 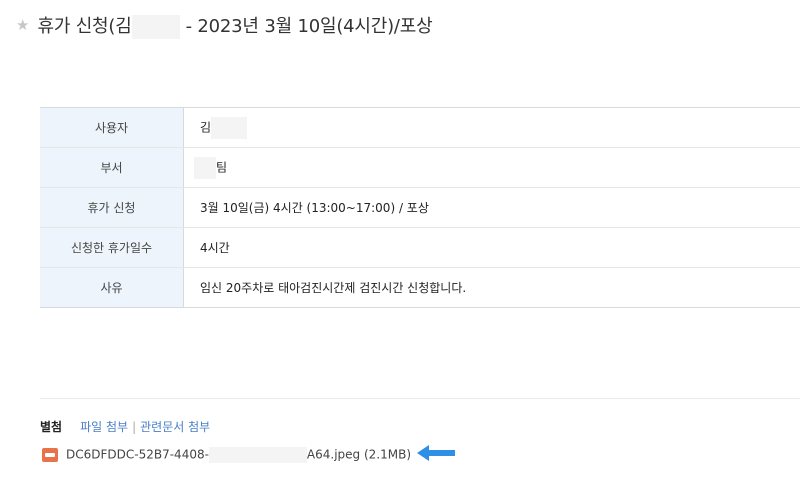 What do you see at coordinates (309, 26) in the screenshot?
I see `title-text-end: - 2023년 3월 10일(4시간)/포상` at bounding box center [309, 26].